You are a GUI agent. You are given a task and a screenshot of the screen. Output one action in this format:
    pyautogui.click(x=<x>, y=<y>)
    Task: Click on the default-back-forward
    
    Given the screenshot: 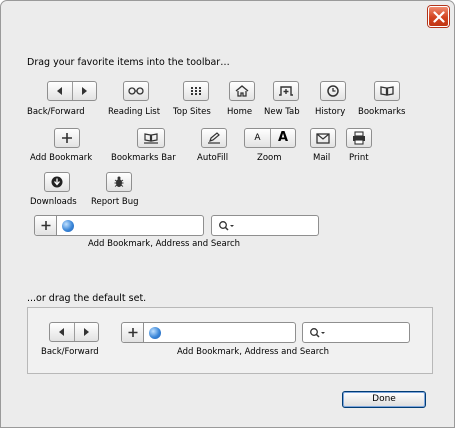 What is the action you would take?
    pyautogui.click(x=74, y=332)
    